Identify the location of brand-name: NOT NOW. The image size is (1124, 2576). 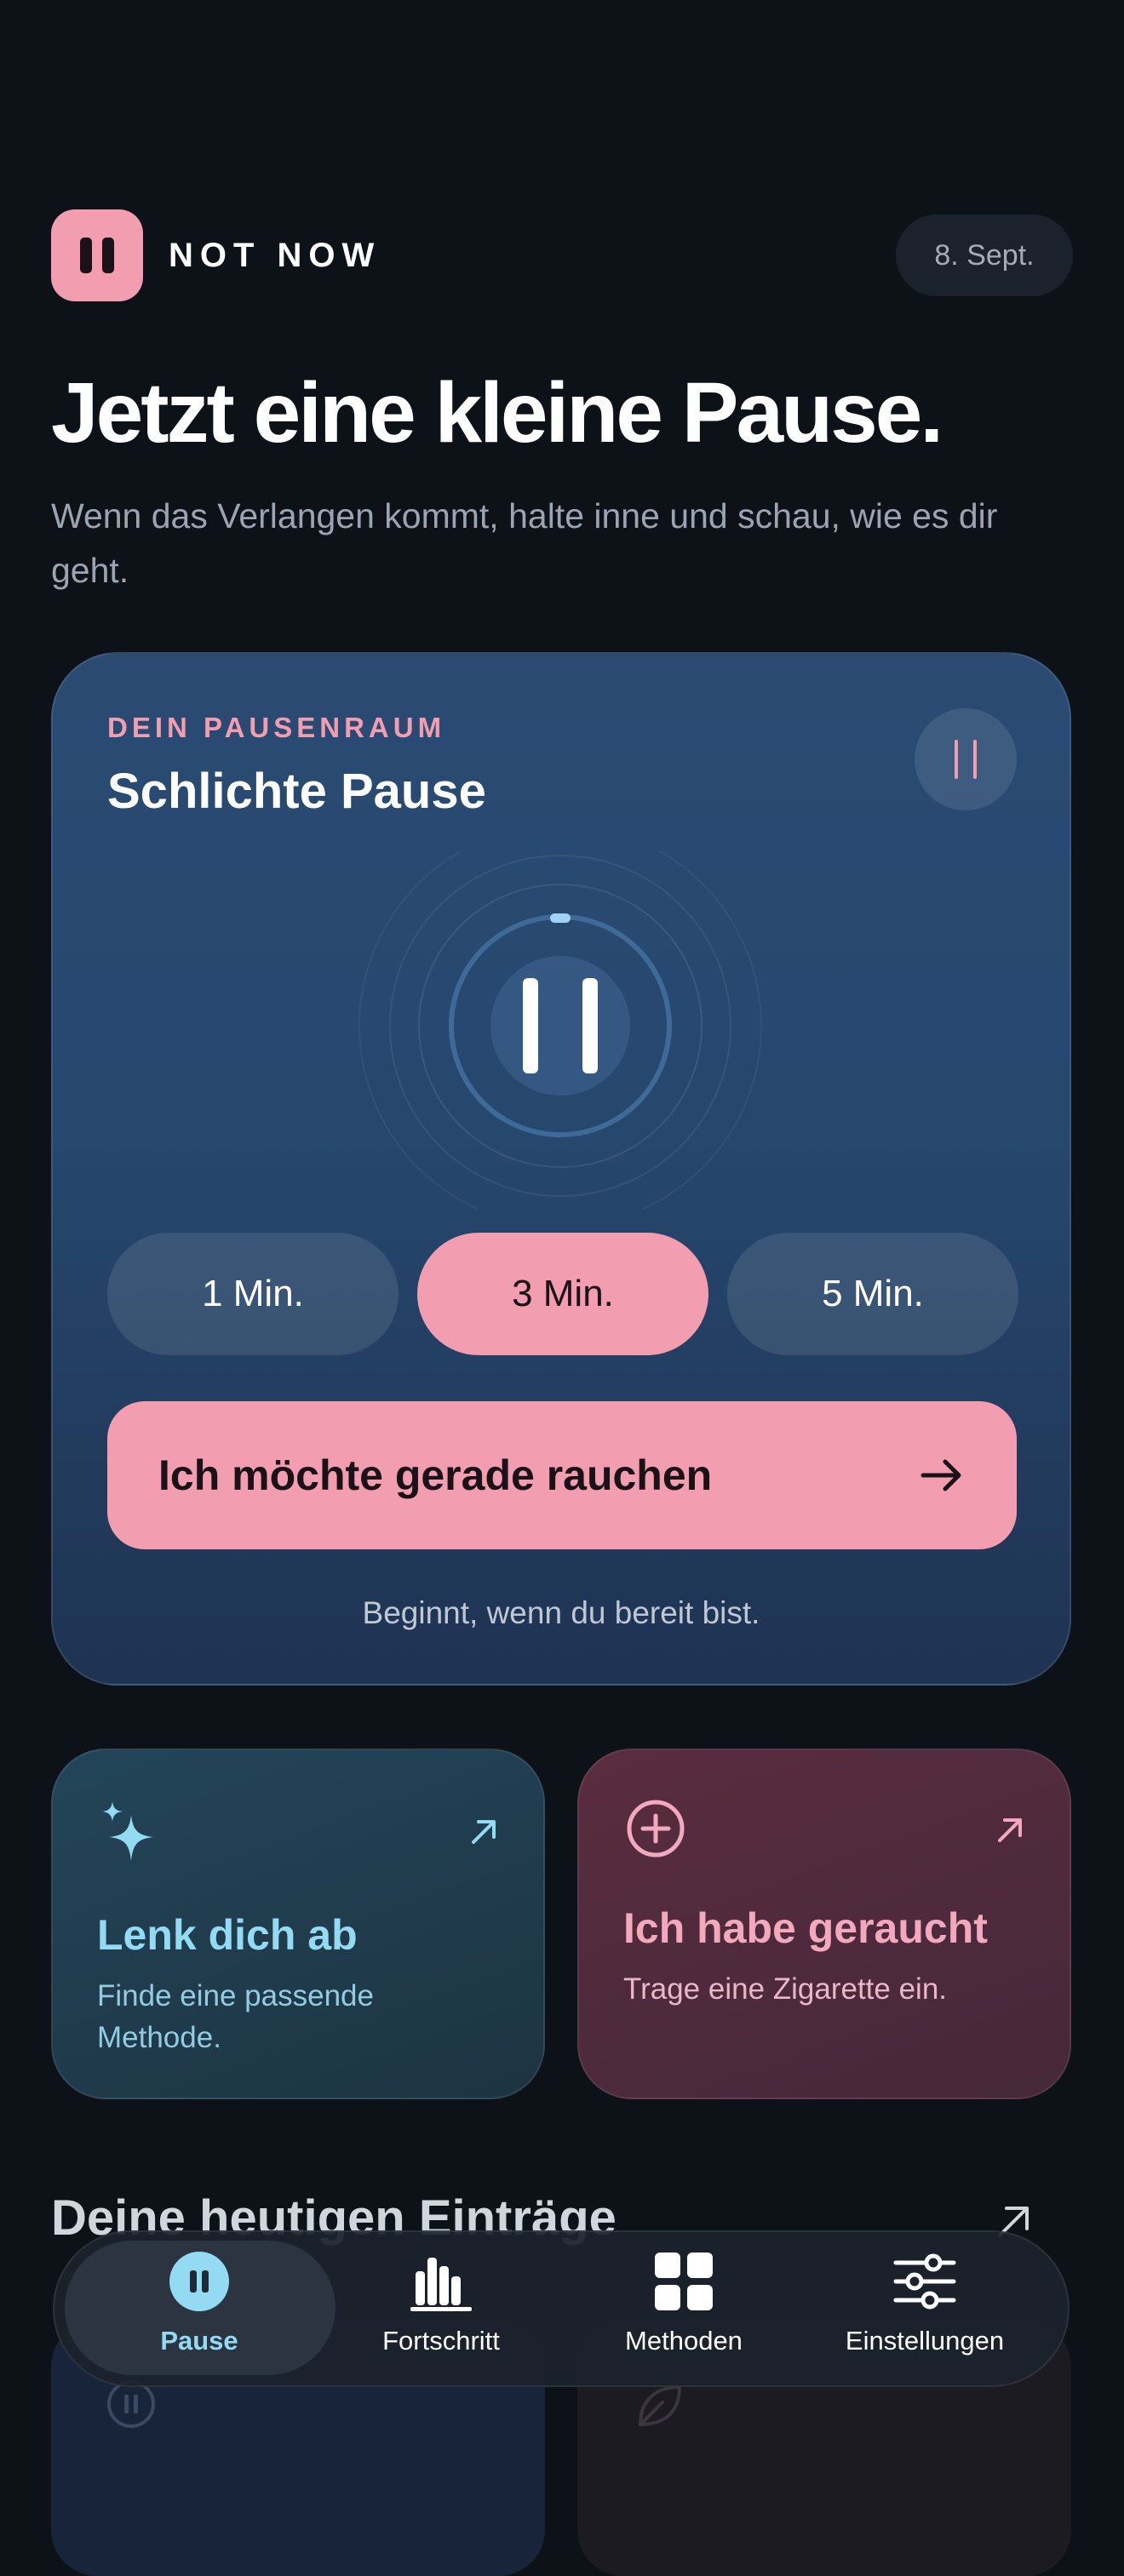
(275, 255).